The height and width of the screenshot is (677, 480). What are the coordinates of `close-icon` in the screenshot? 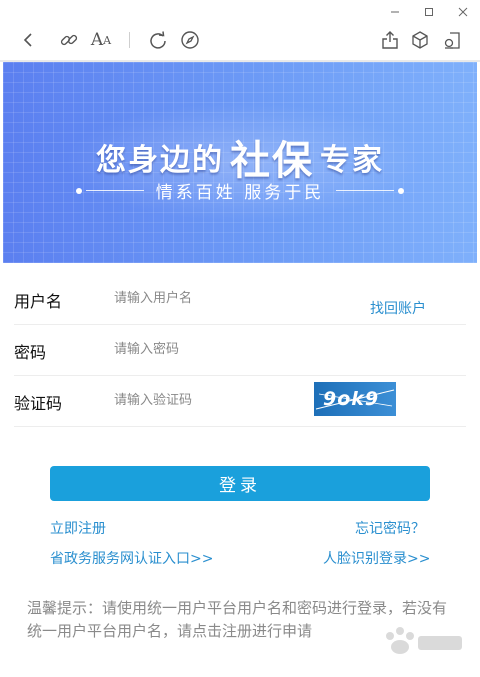 It's located at (463, 12).